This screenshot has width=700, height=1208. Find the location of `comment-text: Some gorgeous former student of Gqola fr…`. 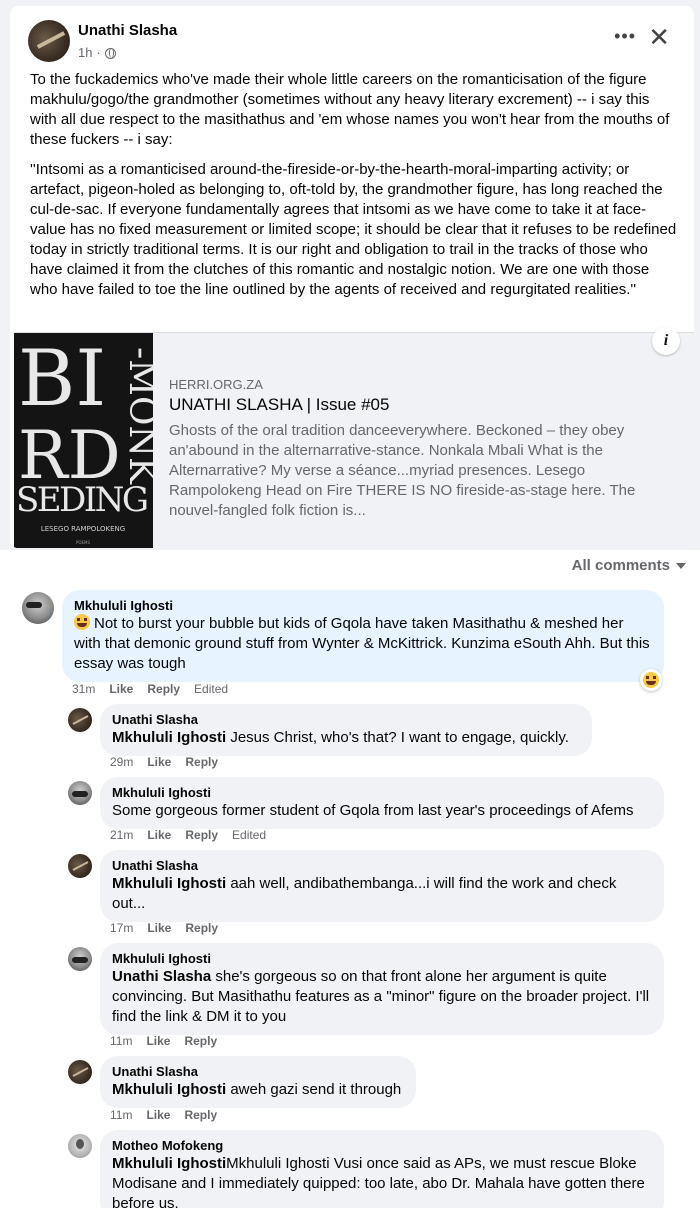

comment-text: Some gorgeous former student of Gqola fr… is located at coordinates (373, 810).